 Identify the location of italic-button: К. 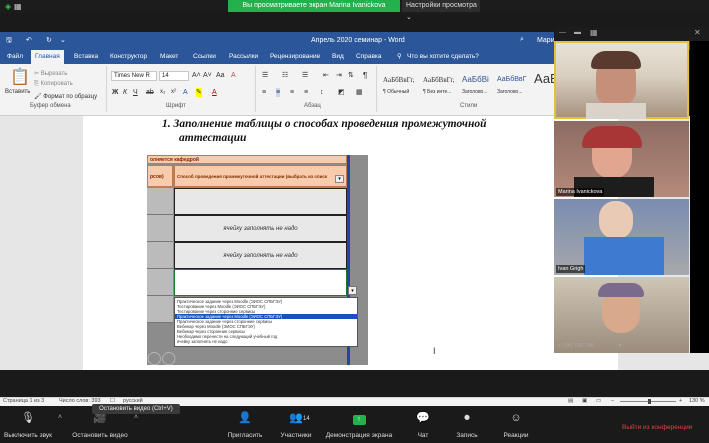
(125, 92).